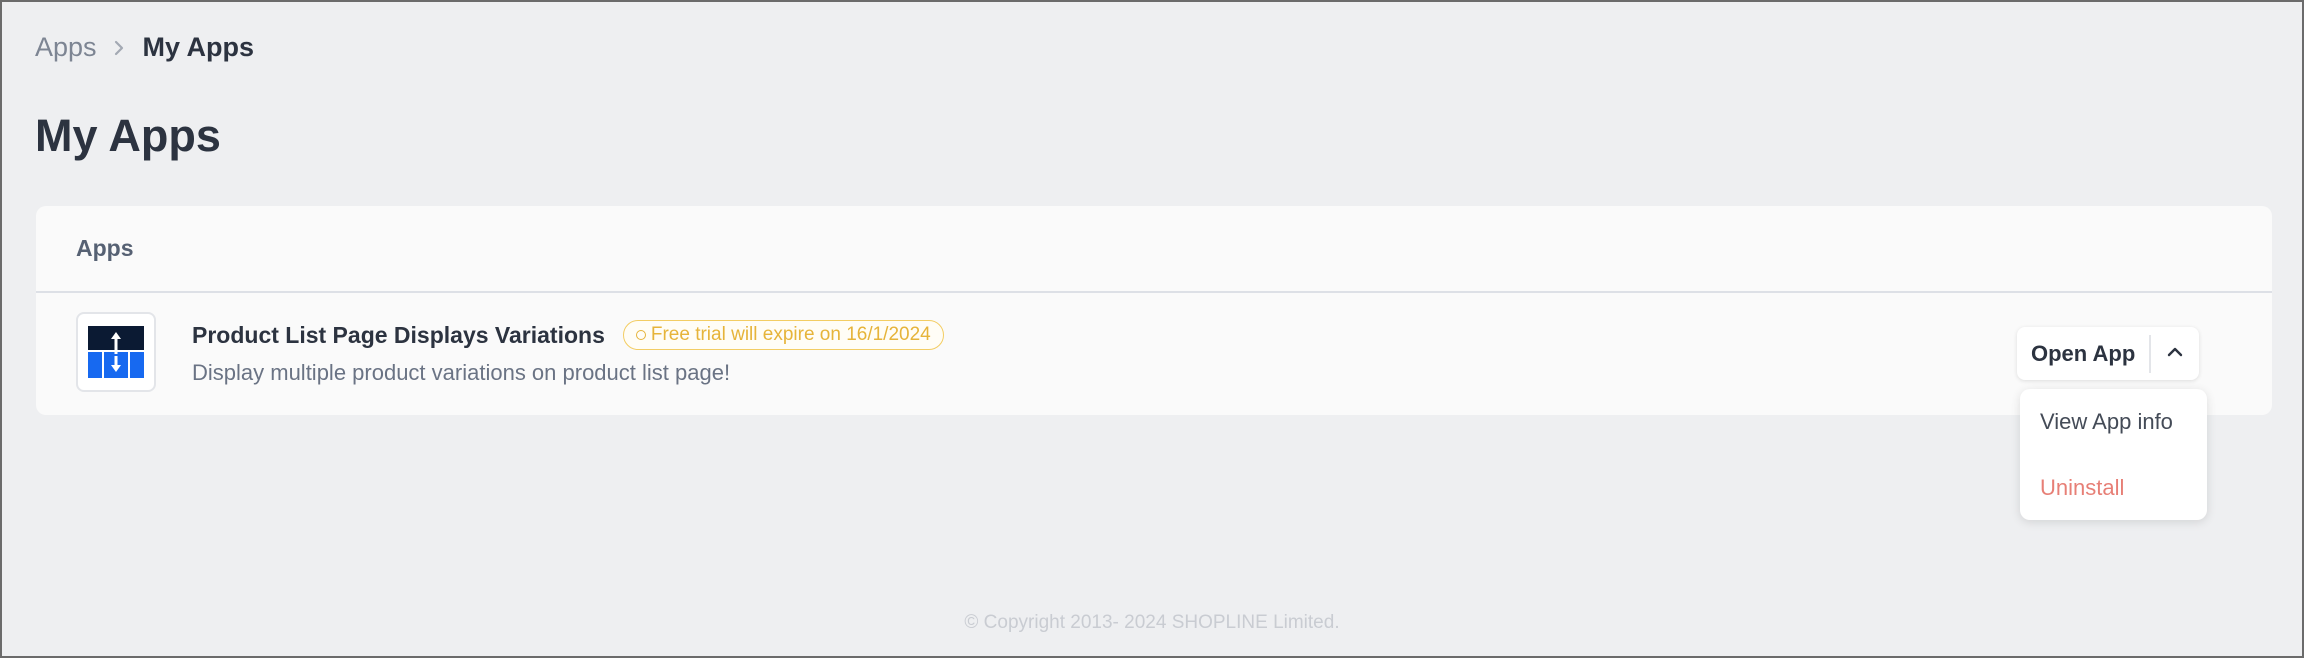  Describe the element at coordinates (640, 335) in the screenshot. I see `status-dot-icon` at that location.